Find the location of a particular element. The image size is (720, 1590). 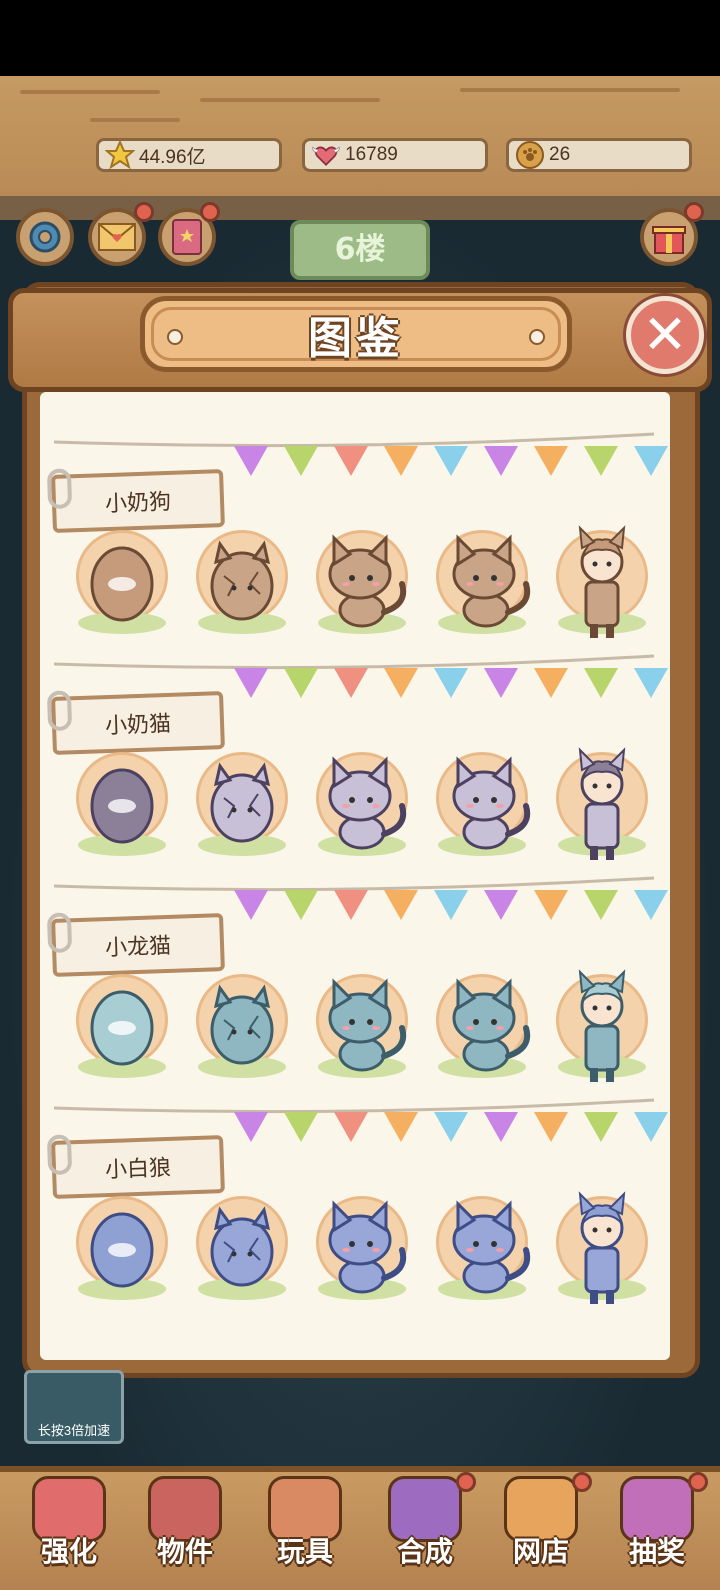

close-button: ✕ is located at coordinates (665, 335).